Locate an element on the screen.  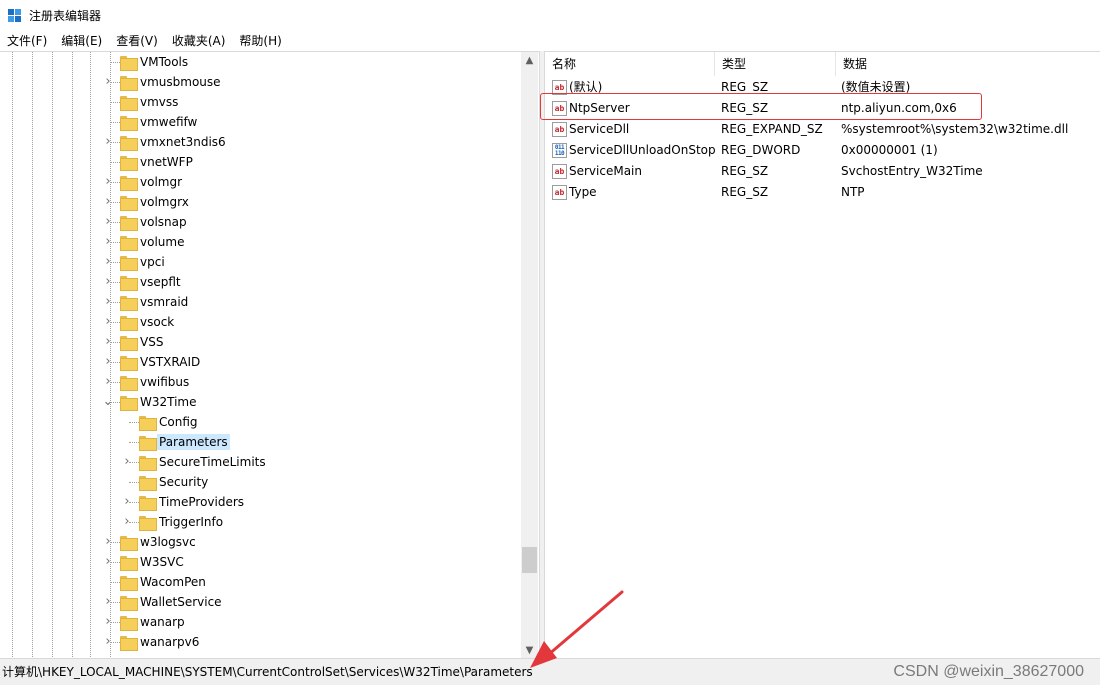
tree-item: › volume is located at coordinates (260, 242).